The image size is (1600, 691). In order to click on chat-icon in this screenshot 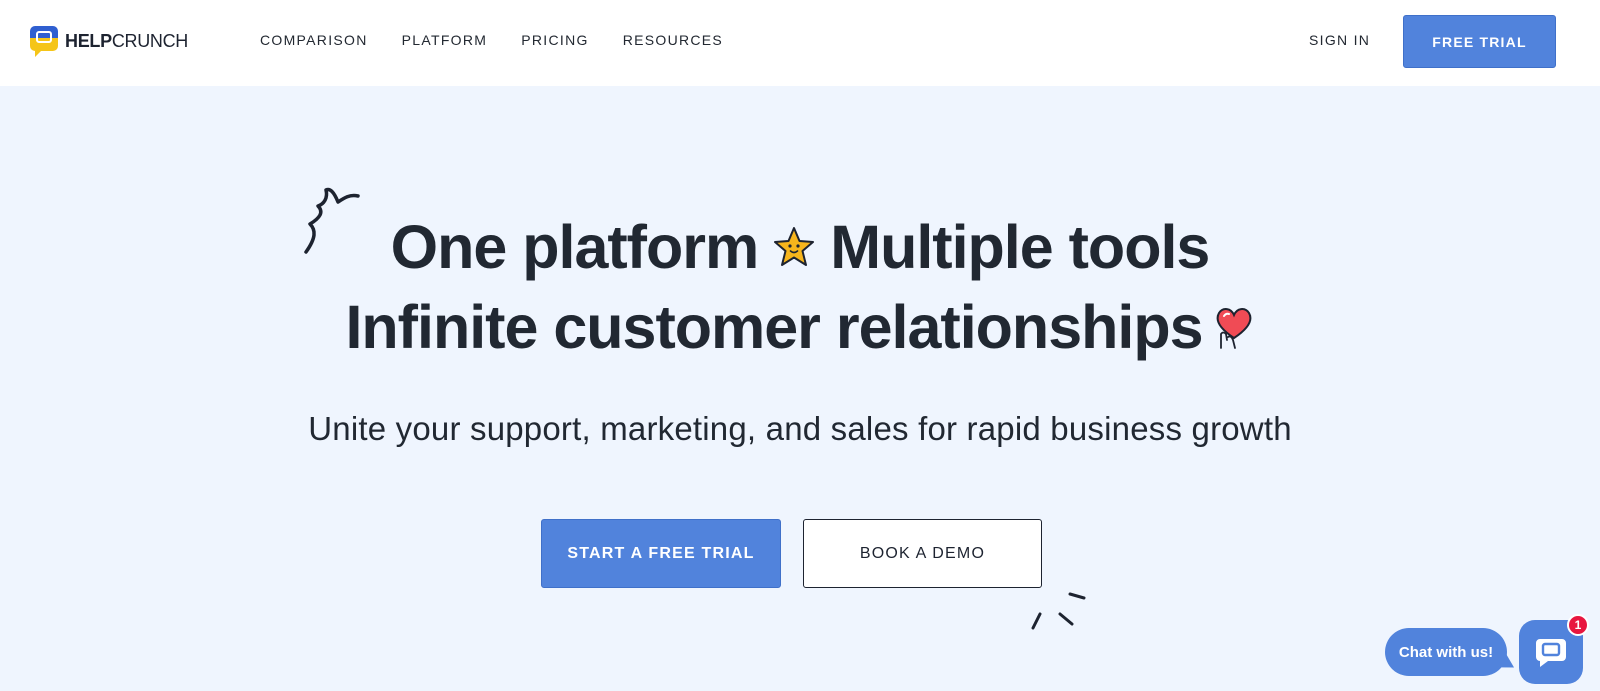, I will do `click(1551, 653)`.